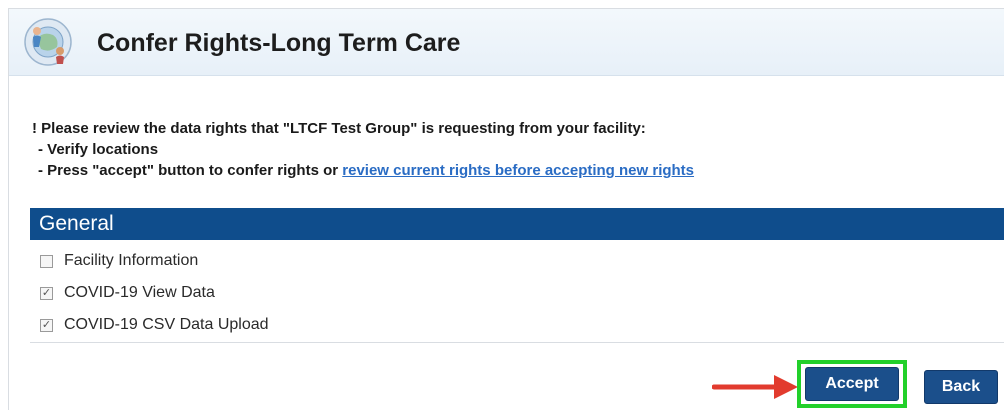 The height and width of the screenshot is (410, 1004). I want to click on right-item-facility-information: Facility Information, so click(119, 261).